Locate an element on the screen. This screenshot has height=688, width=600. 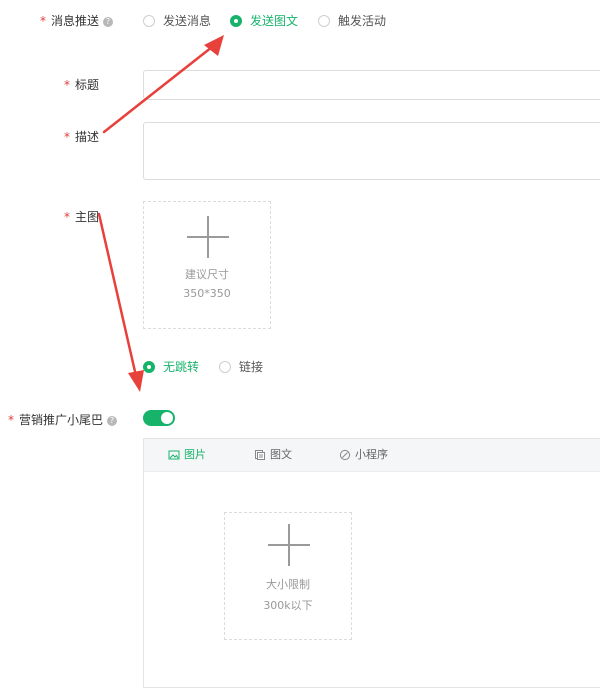
arrow-to-article-radio is located at coordinates (163, 84).